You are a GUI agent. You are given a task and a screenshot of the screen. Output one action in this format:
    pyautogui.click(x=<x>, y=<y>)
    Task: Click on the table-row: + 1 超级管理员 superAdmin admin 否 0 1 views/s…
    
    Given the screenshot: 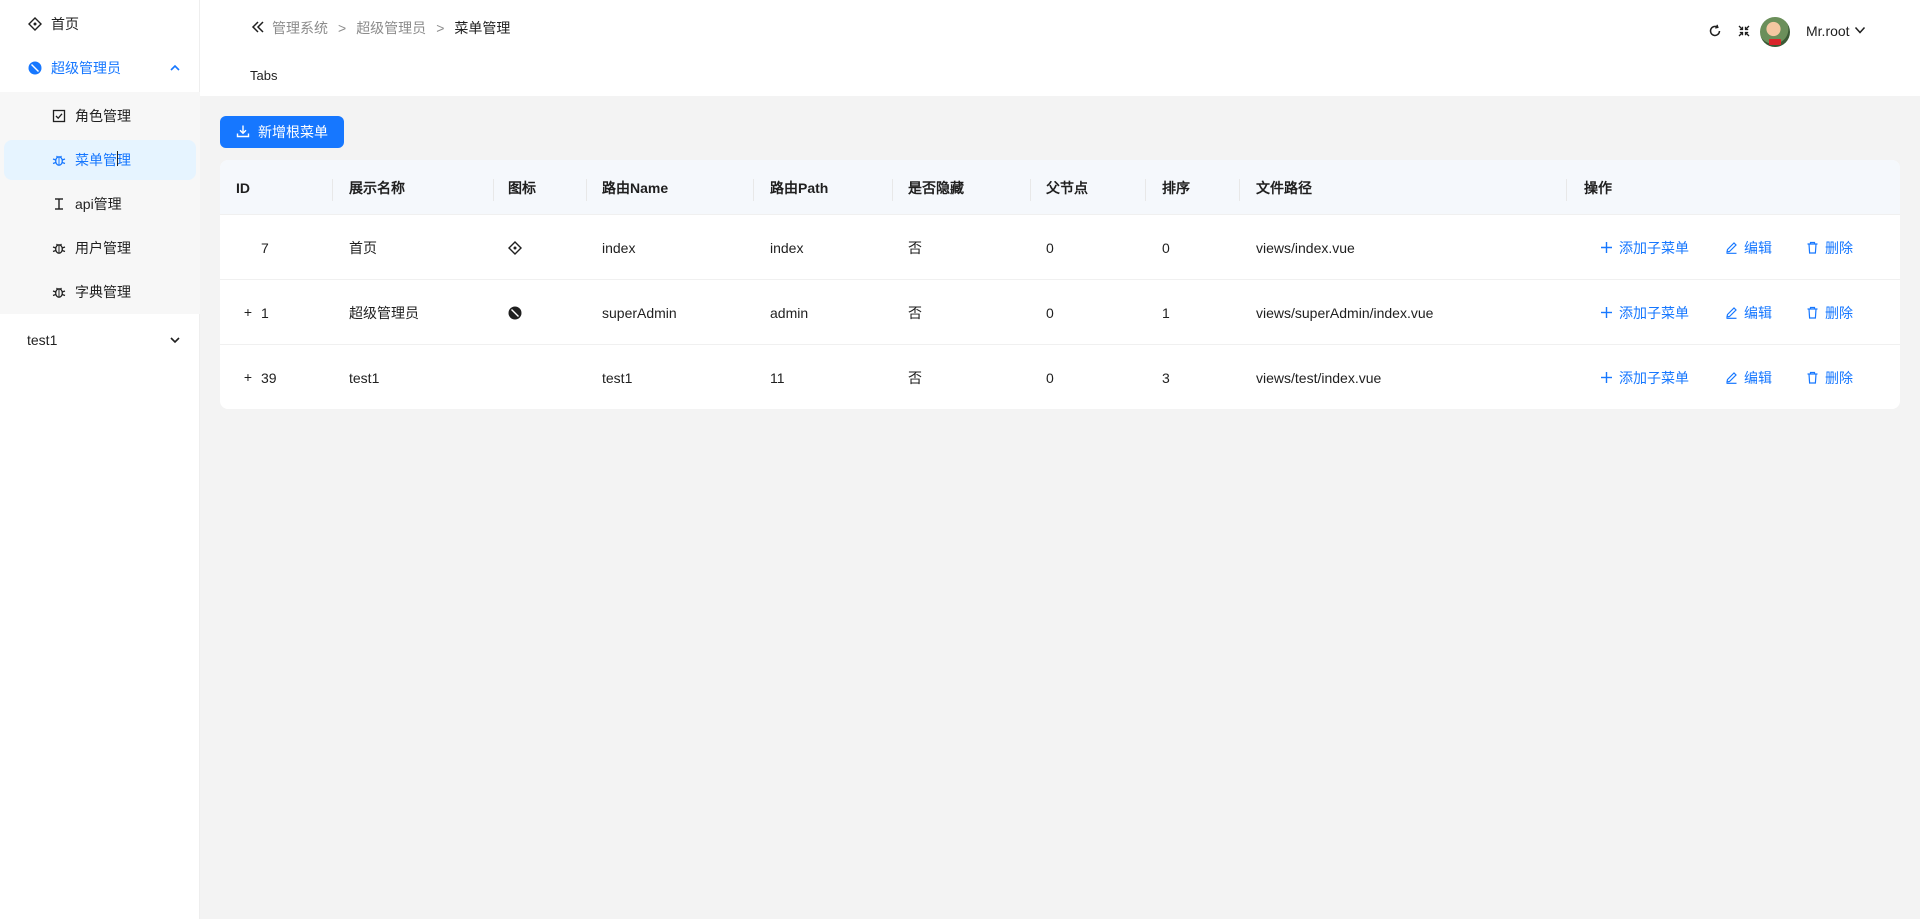 What is the action you would take?
    pyautogui.click(x=1060, y=312)
    